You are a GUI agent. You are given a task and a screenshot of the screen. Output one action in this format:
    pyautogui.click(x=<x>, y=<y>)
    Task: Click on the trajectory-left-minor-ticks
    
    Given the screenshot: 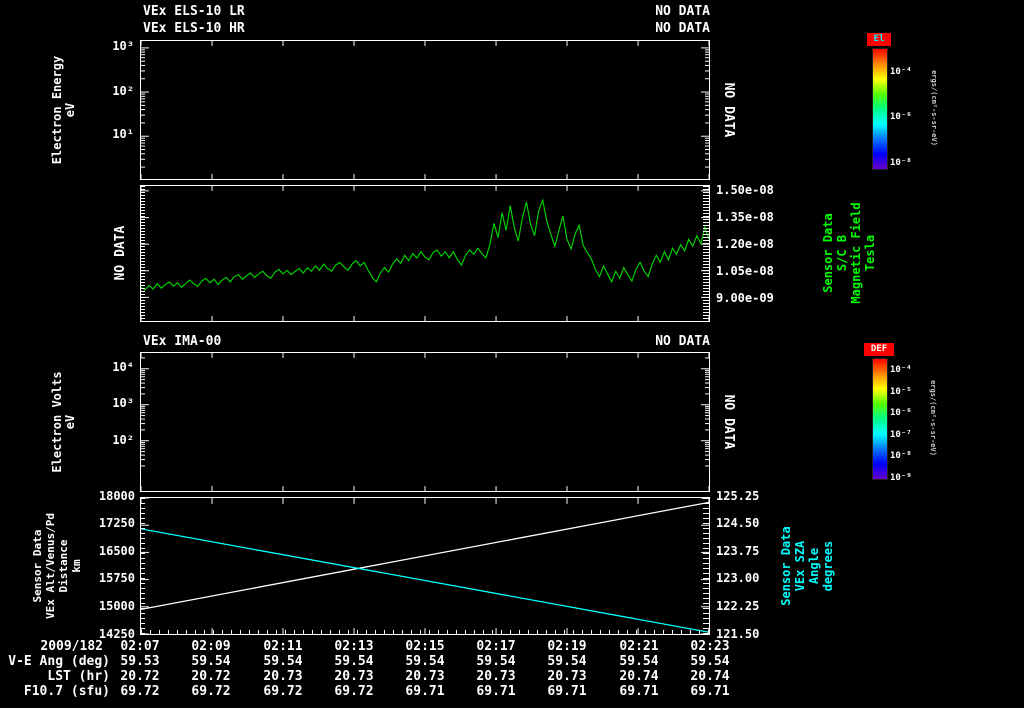 What is the action you would take?
    pyautogui.click(x=143, y=566)
    